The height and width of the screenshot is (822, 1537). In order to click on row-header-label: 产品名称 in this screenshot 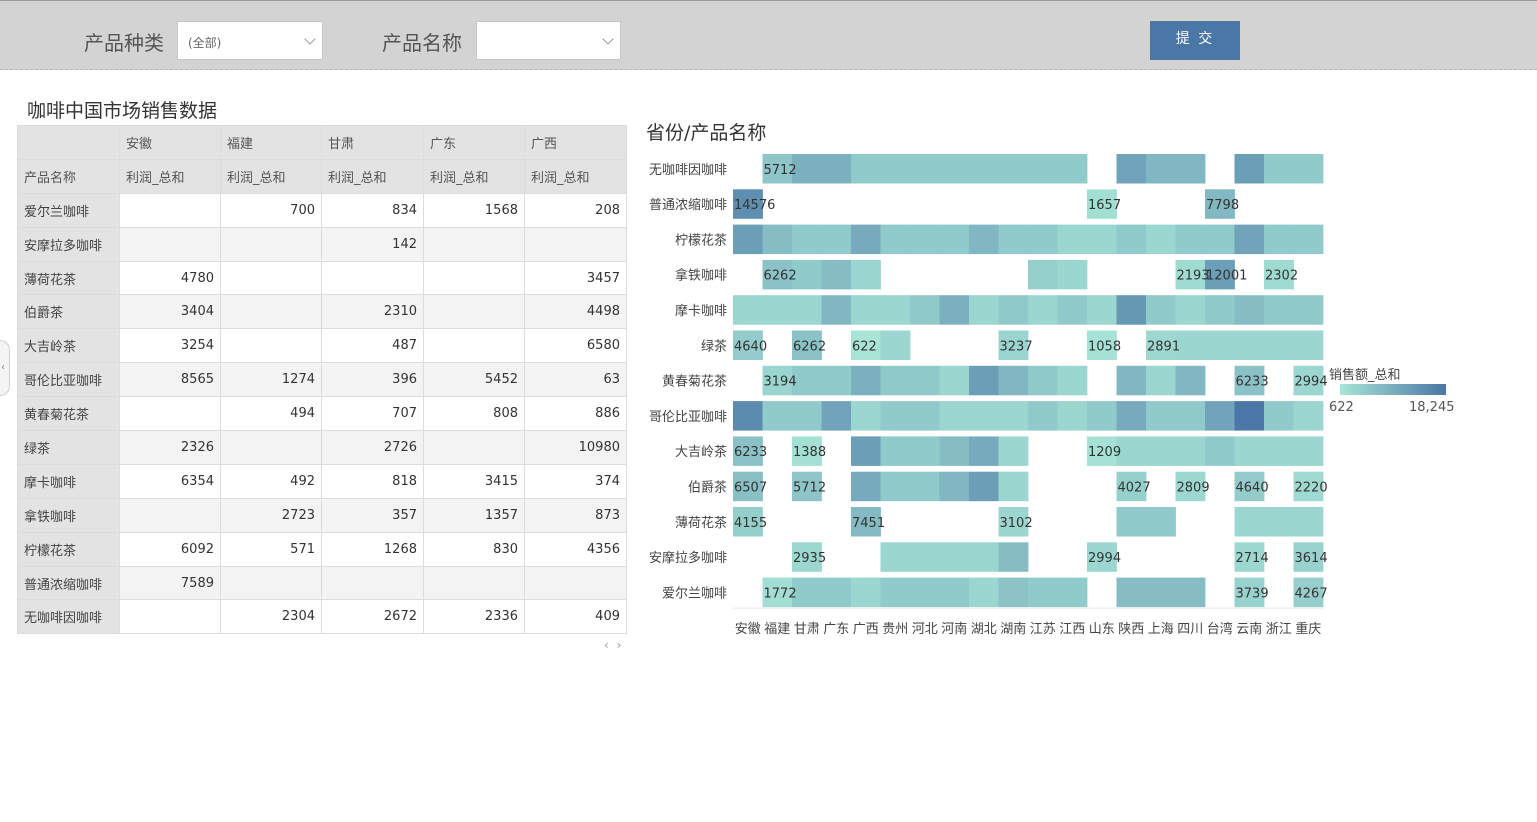, I will do `click(68, 176)`.